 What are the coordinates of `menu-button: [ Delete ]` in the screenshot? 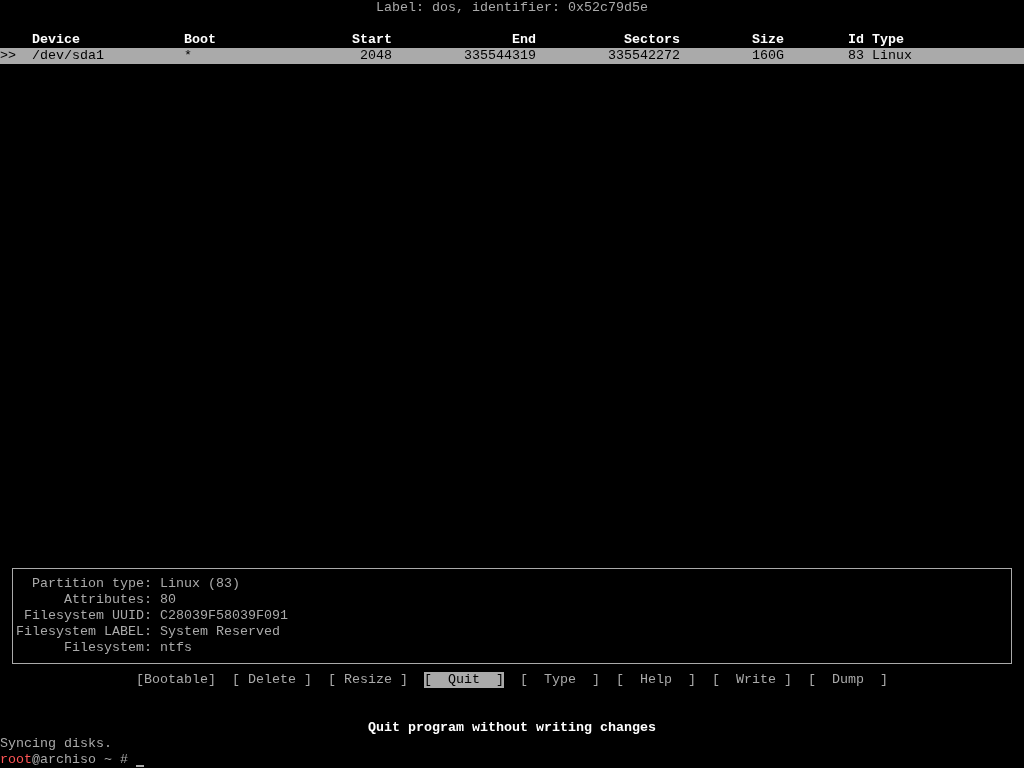 It's located at (272, 680).